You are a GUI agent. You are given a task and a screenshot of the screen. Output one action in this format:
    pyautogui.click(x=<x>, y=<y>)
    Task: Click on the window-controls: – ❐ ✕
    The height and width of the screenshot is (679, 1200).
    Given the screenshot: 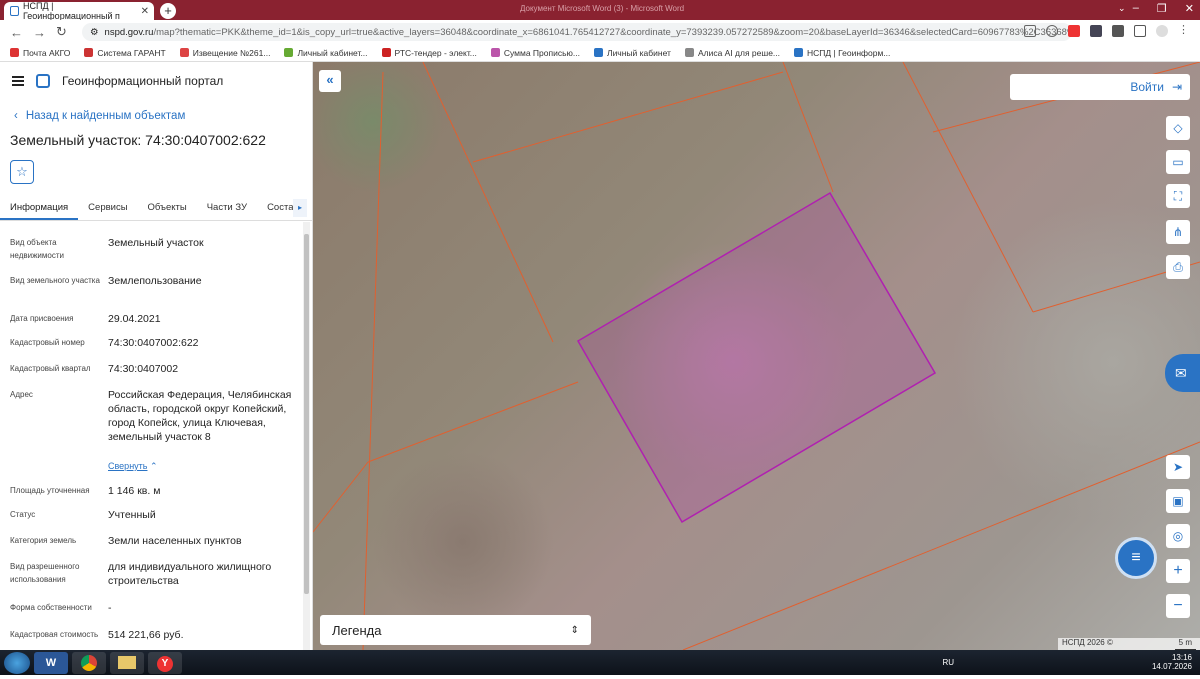 What is the action you would take?
    pyautogui.click(x=1163, y=8)
    